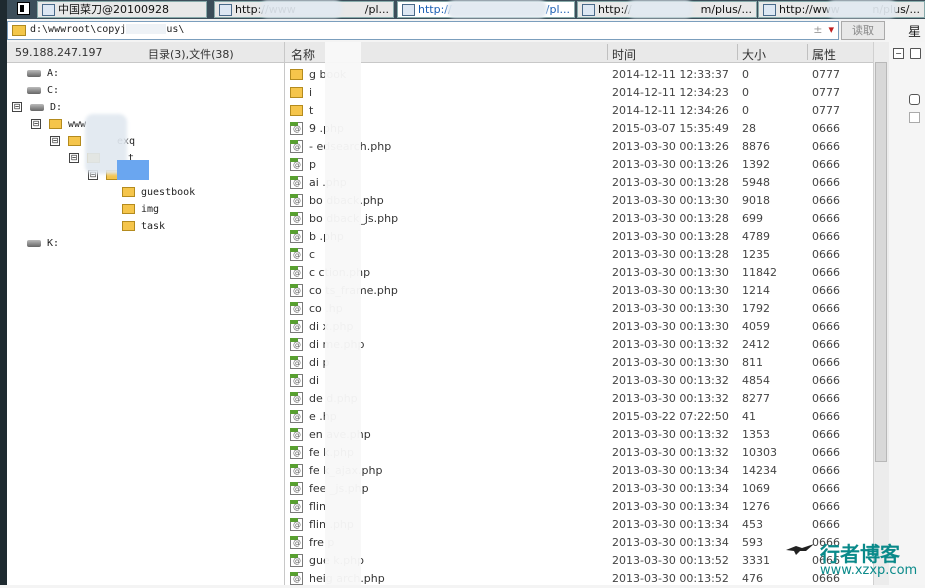 The image size is (925, 588). Describe the element at coordinates (579, 507) in the screenshot. I see `table-row: flin 2013-03-30 00:13:34 1276 0666` at that location.